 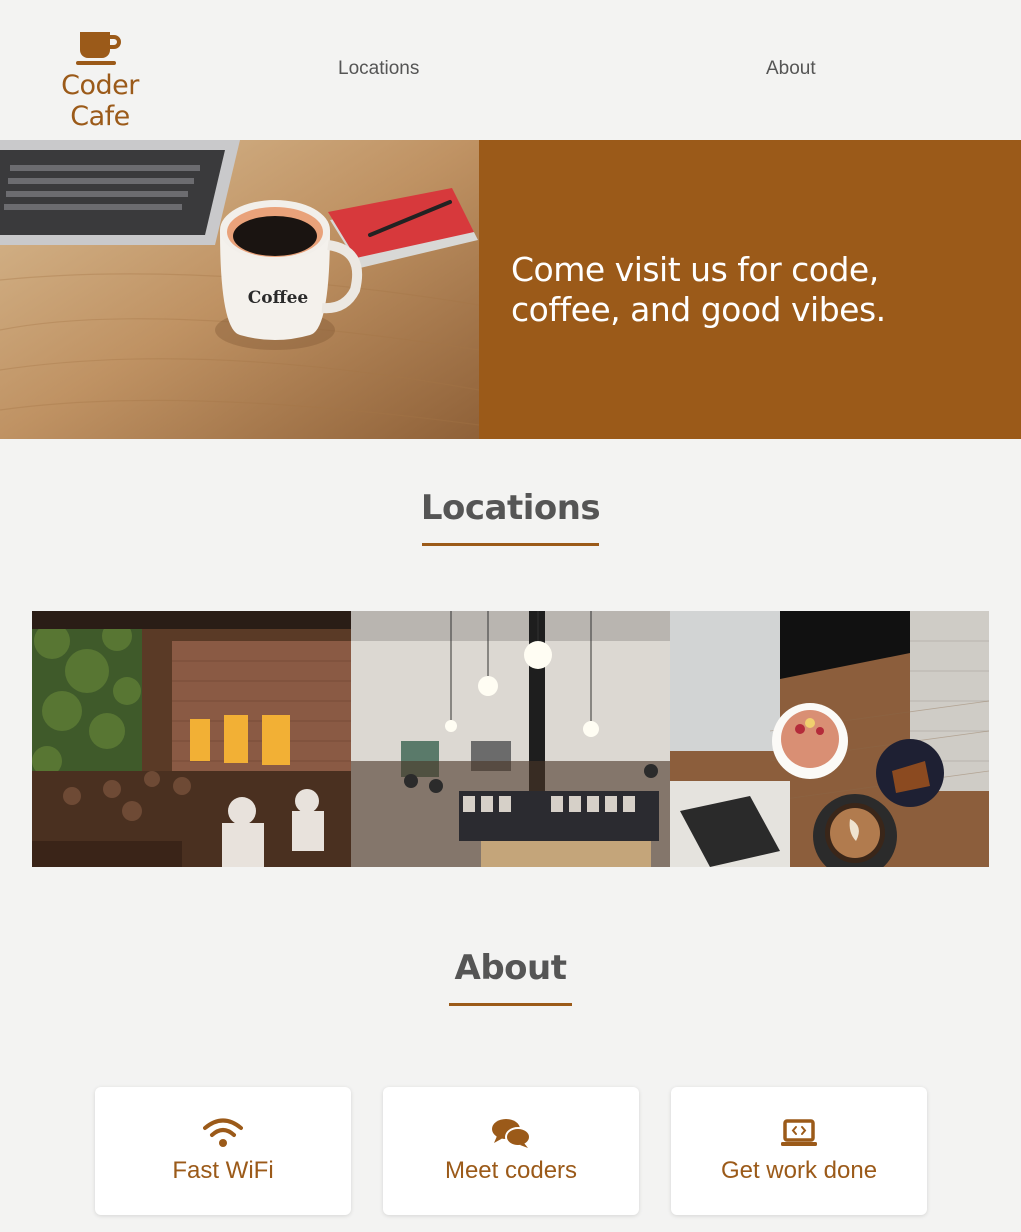 What do you see at coordinates (278, 298) in the screenshot?
I see `mug-text: Coffee` at bounding box center [278, 298].